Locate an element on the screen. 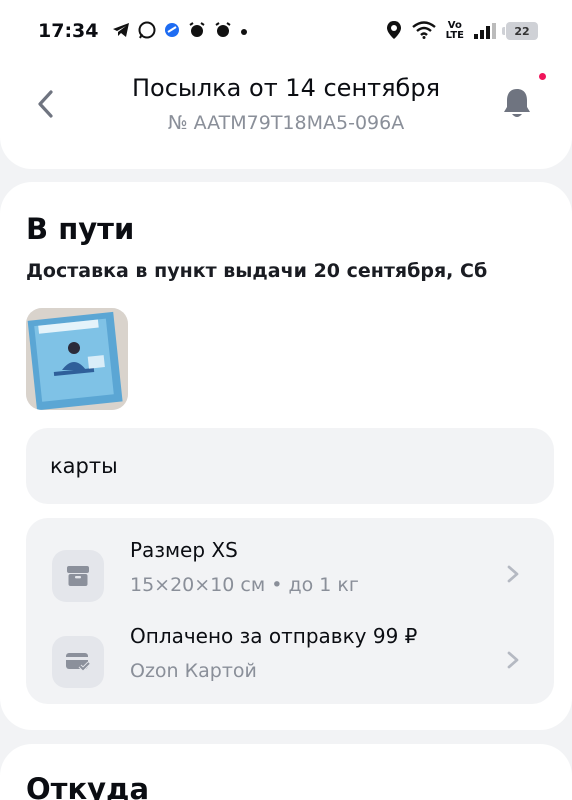 This screenshot has height=800, width=572. location-icon is located at coordinates (394, 31).